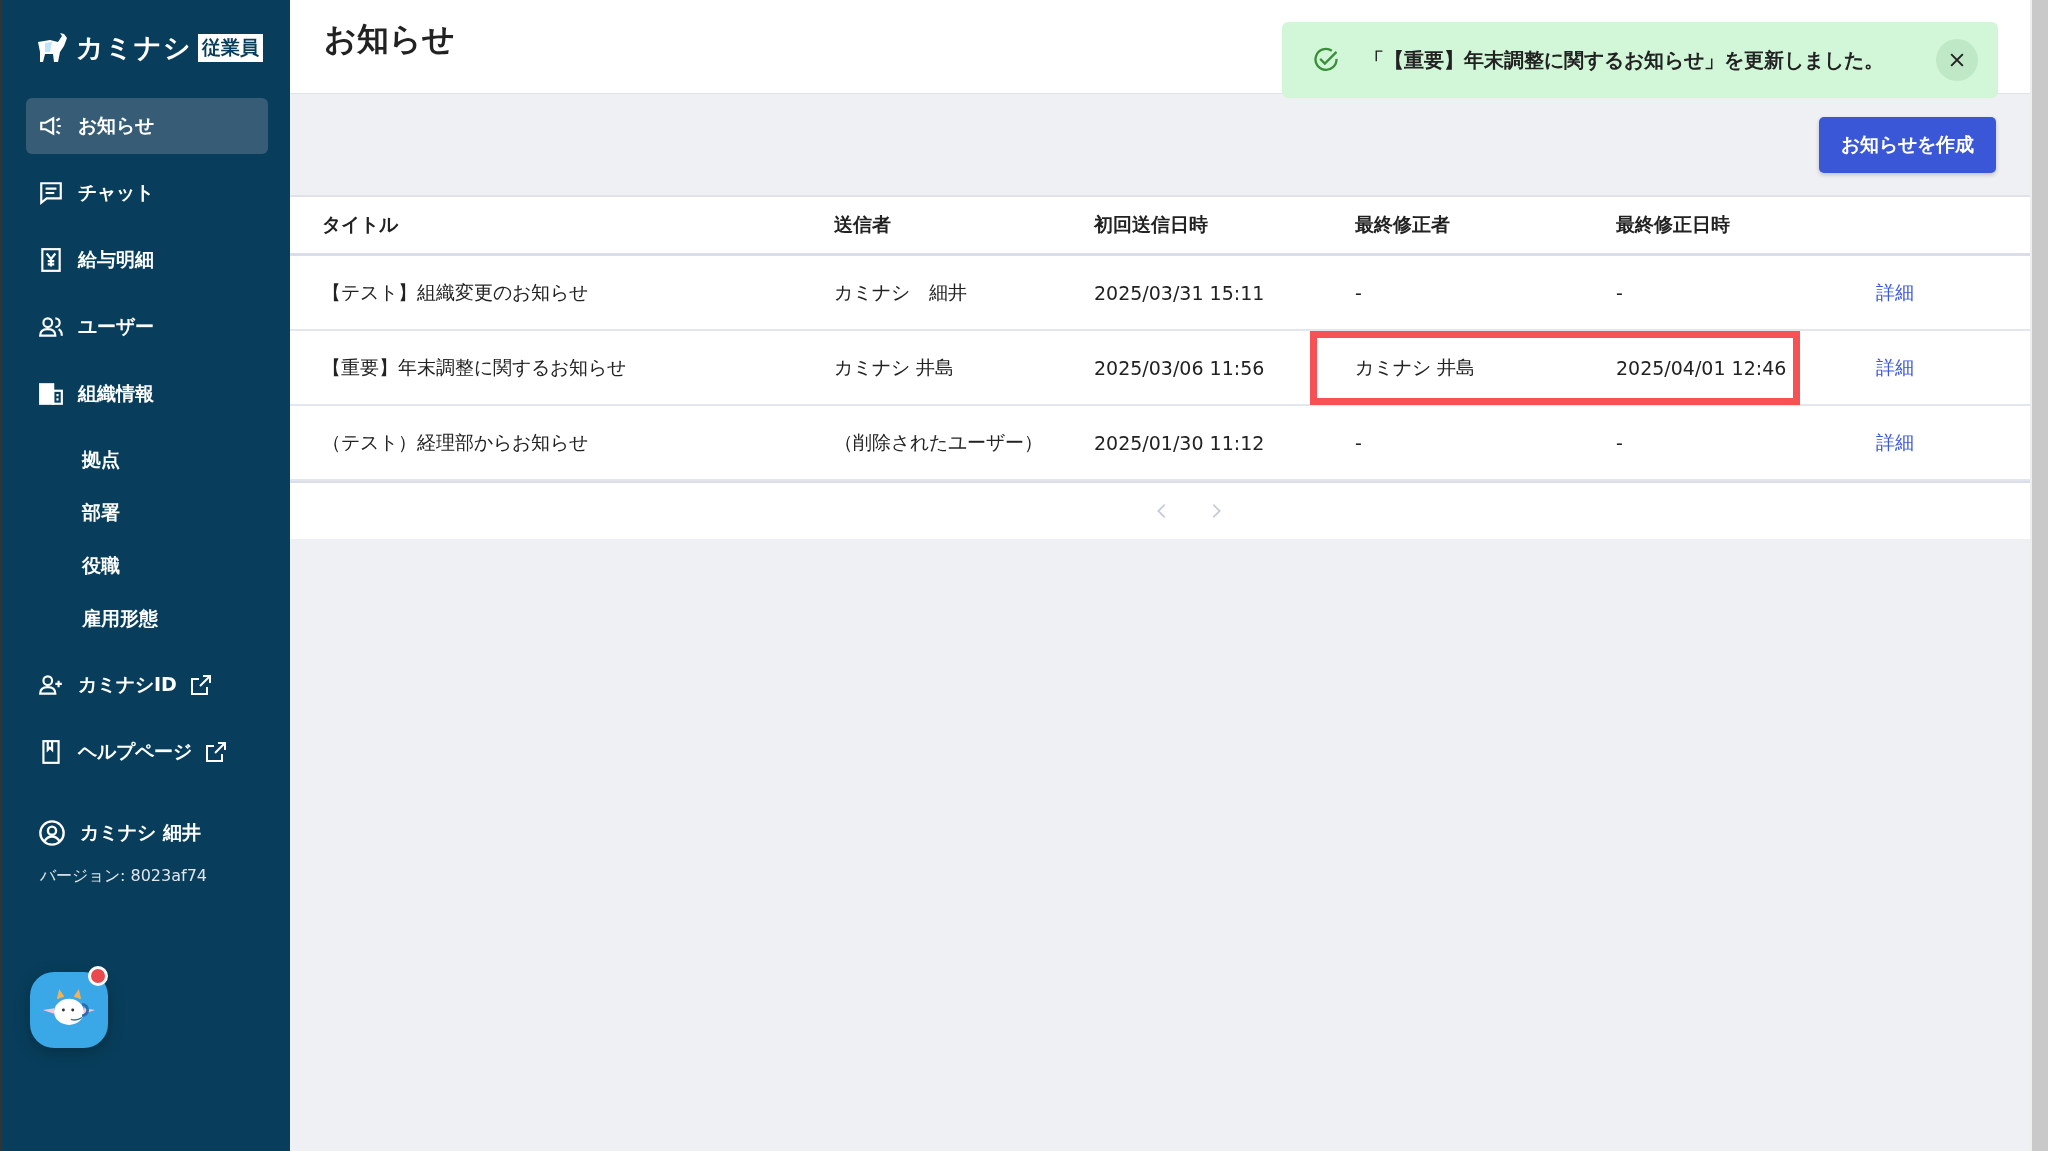  Describe the element at coordinates (389, 39) in the screenshot. I see `page-title: お知らせ` at that location.